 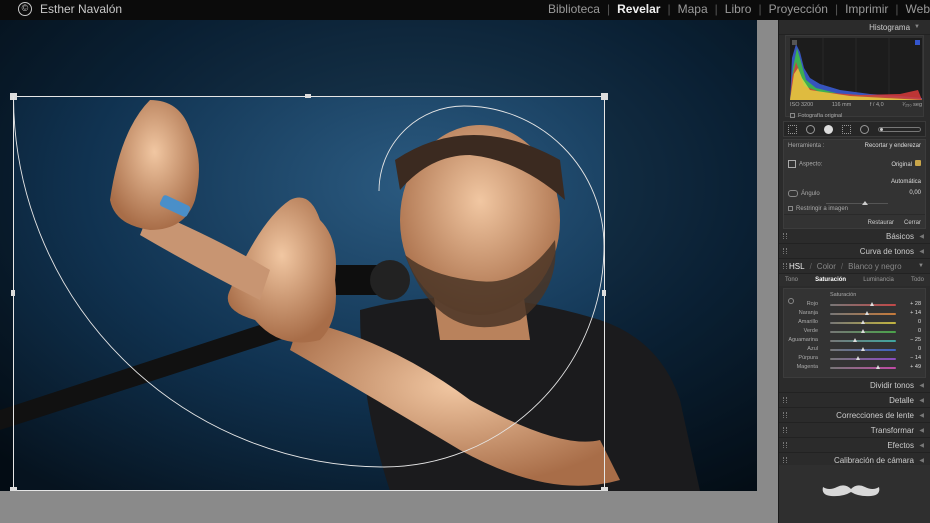 What do you see at coordinates (802, 105) in the screenshot?
I see `exif-iso: ISO 3200` at bounding box center [802, 105].